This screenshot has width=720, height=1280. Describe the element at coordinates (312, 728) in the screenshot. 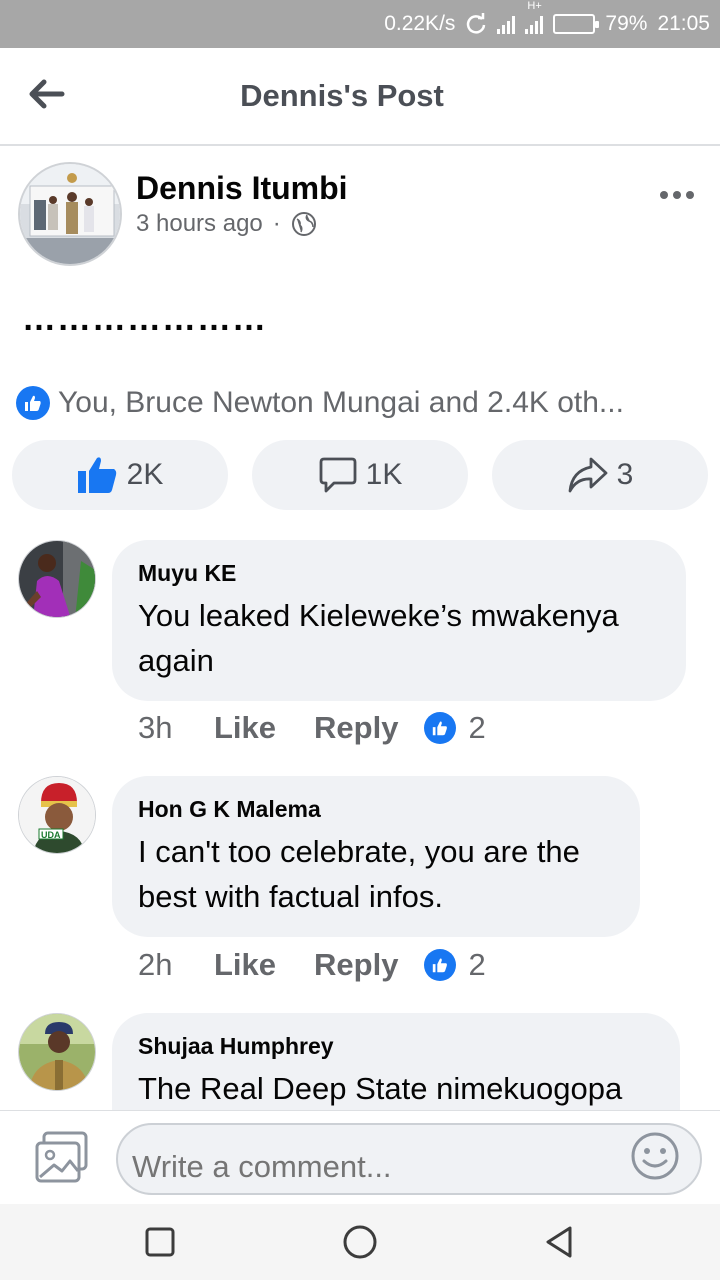

I see `comment-actions: 3h Like Reply 2` at that location.